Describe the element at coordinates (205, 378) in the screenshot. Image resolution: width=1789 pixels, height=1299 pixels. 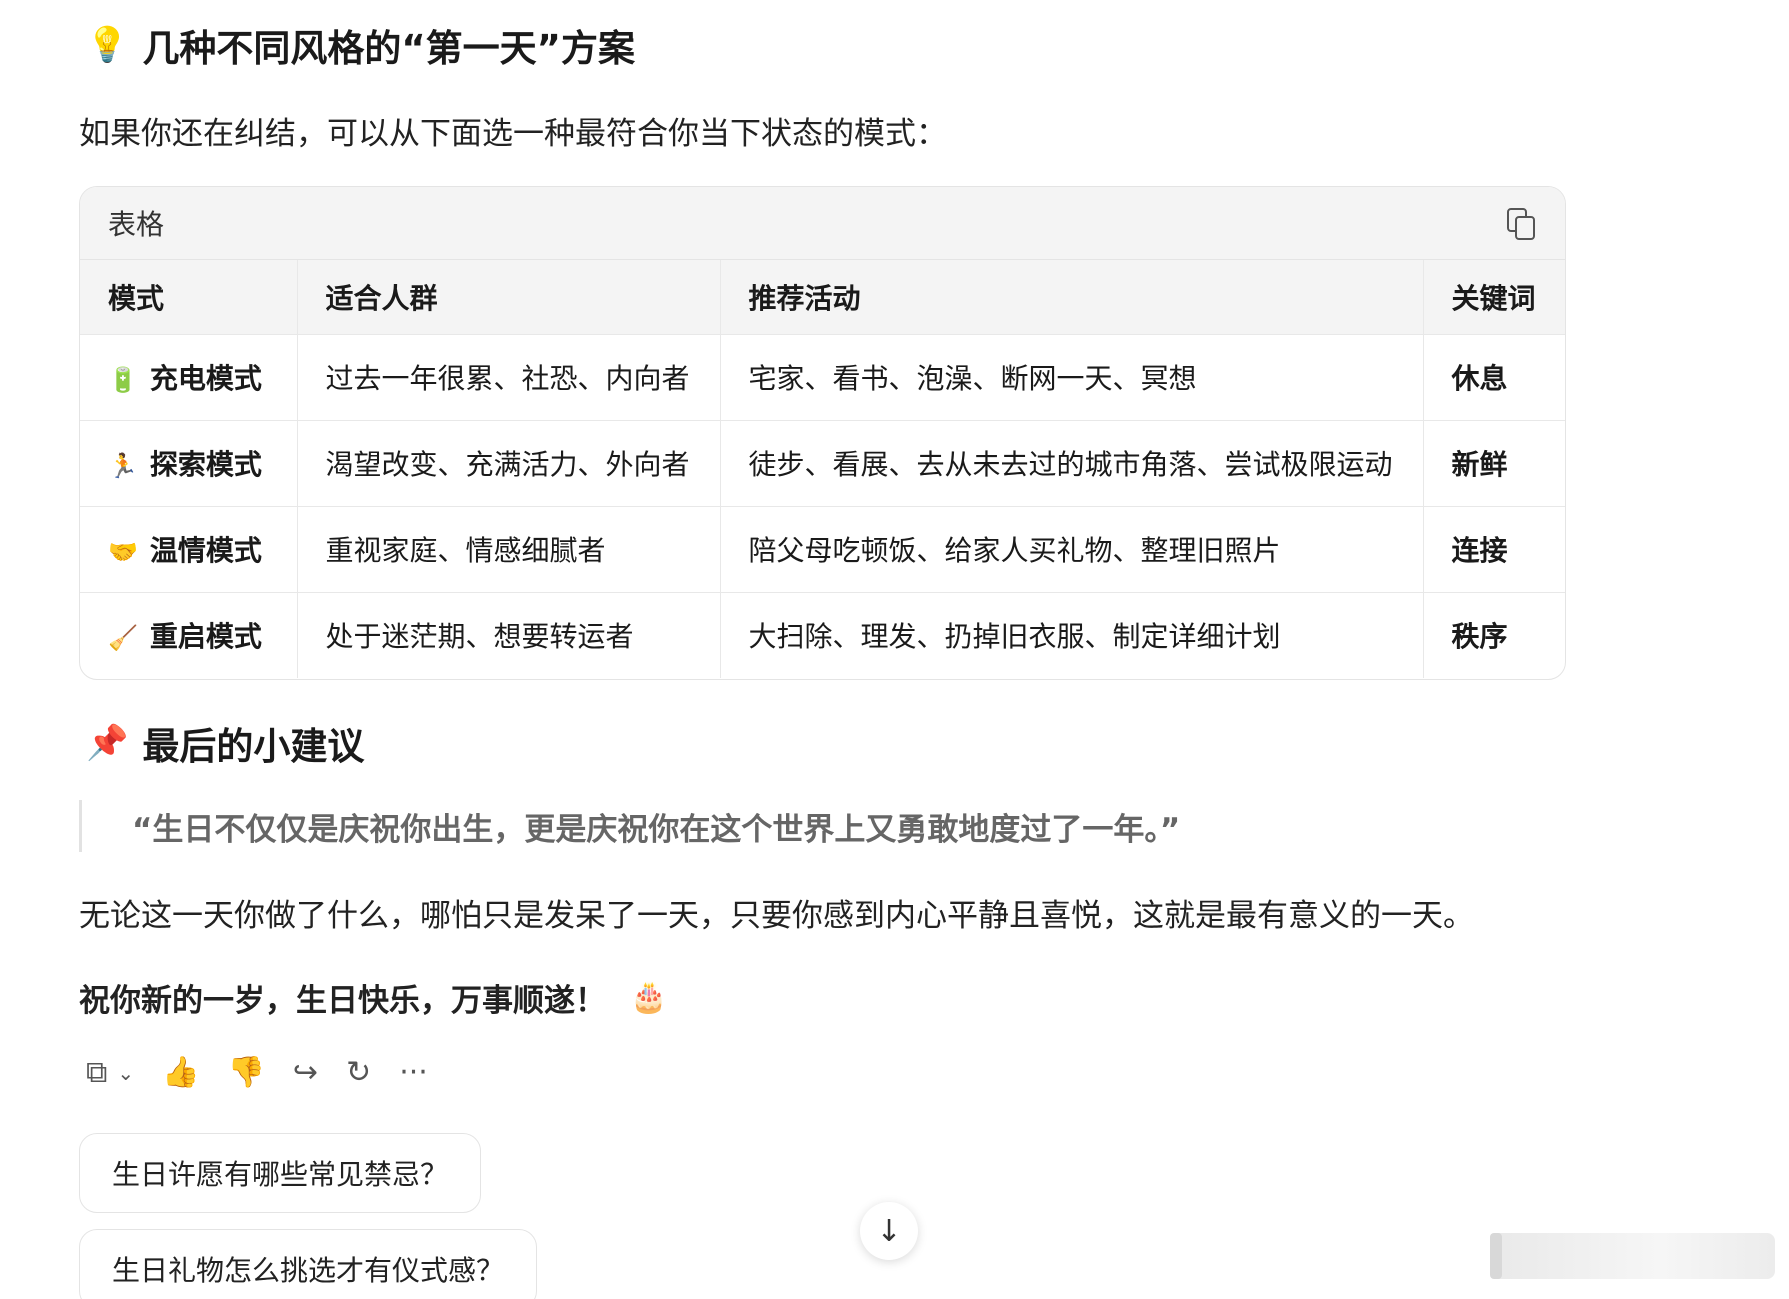
I see `mode-label: 充电模式` at that location.